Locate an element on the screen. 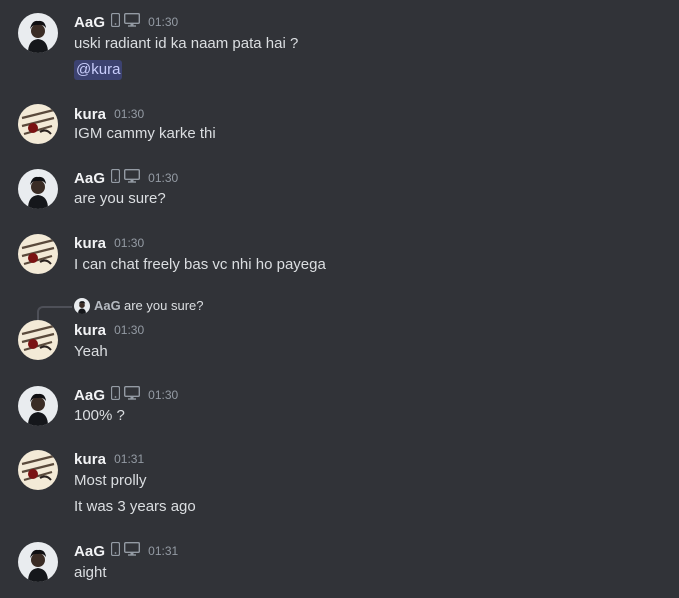  reply-avatar-aag is located at coordinates (82, 306).